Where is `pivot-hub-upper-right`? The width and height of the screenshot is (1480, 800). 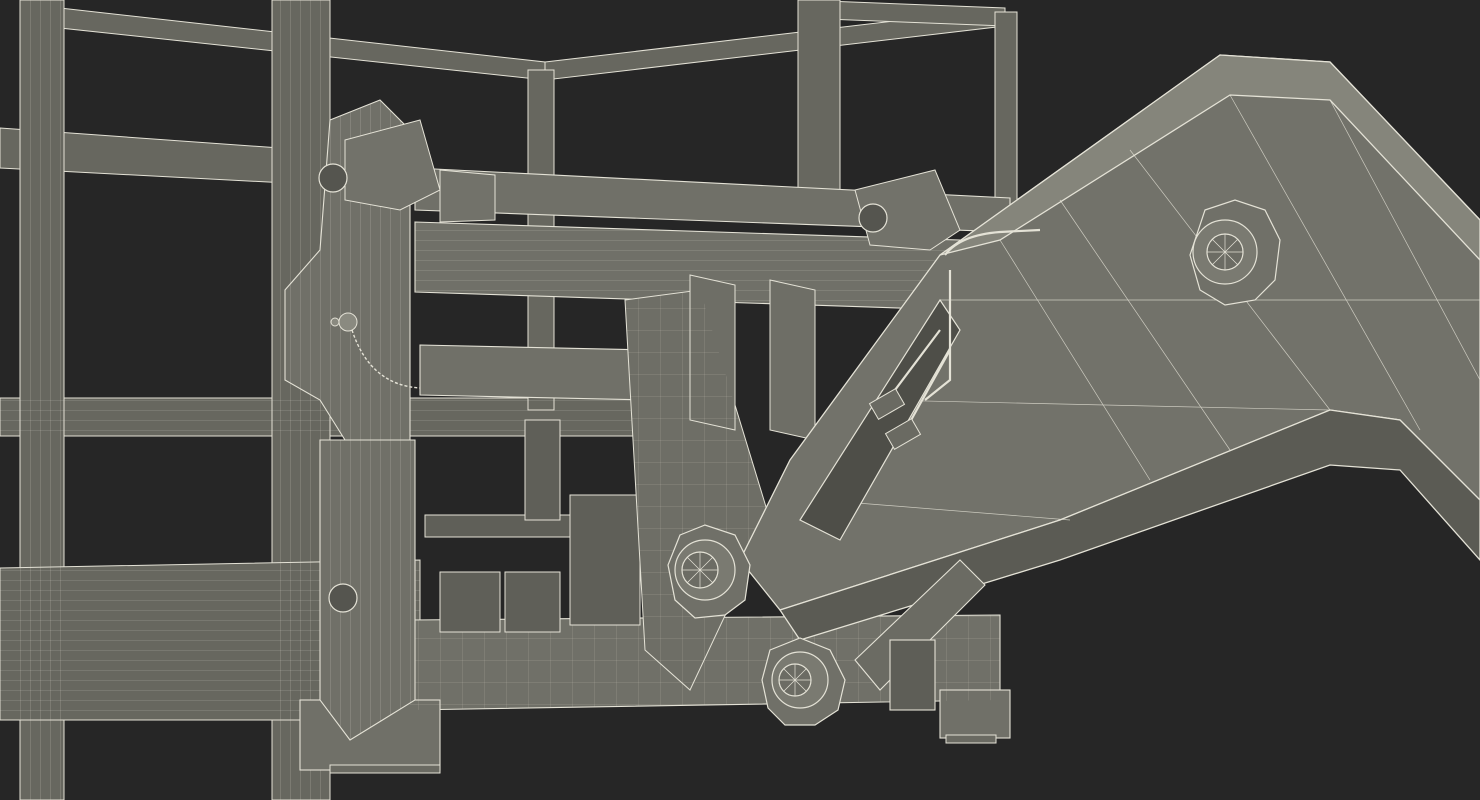
pivot-hub-upper-right is located at coordinates (1235, 252).